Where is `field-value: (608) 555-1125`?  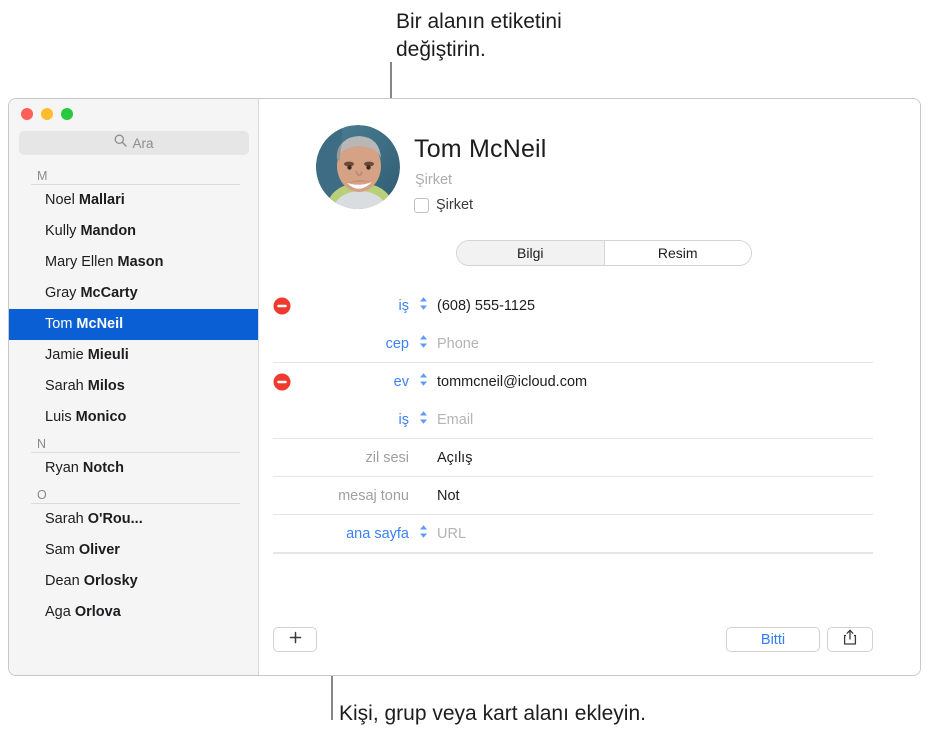
field-value: (608) 555-1125 is located at coordinates (486, 306).